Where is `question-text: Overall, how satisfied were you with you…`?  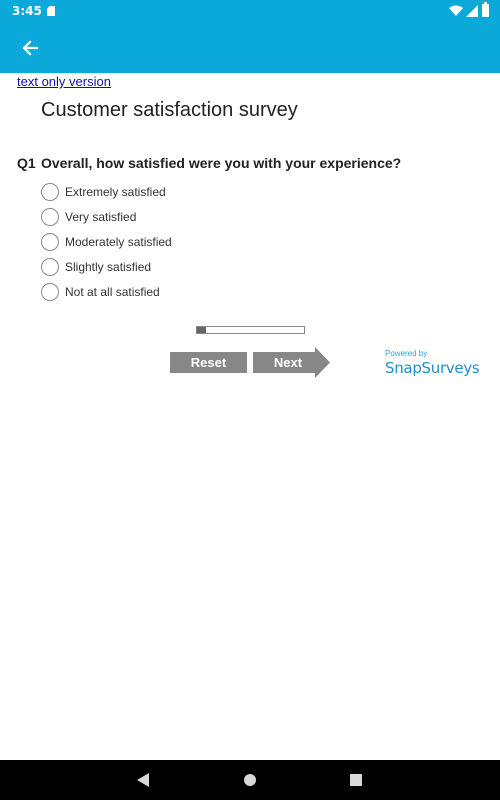 question-text: Overall, how satisfied were you with you… is located at coordinates (221, 163).